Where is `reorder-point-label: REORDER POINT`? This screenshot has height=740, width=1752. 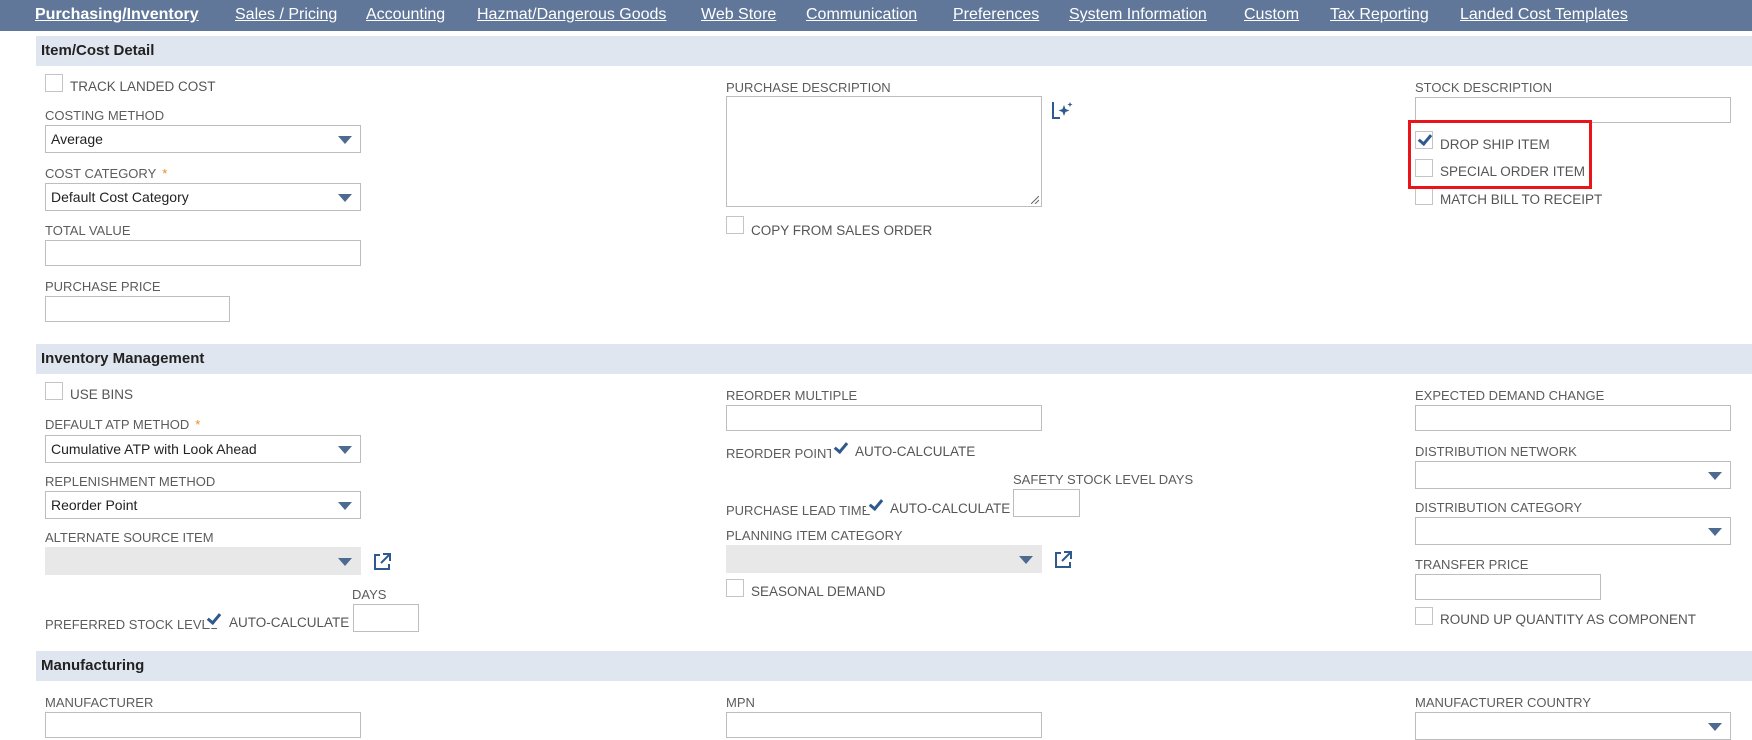
reorder-point-label: REORDER POINT is located at coordinates (780, 453).